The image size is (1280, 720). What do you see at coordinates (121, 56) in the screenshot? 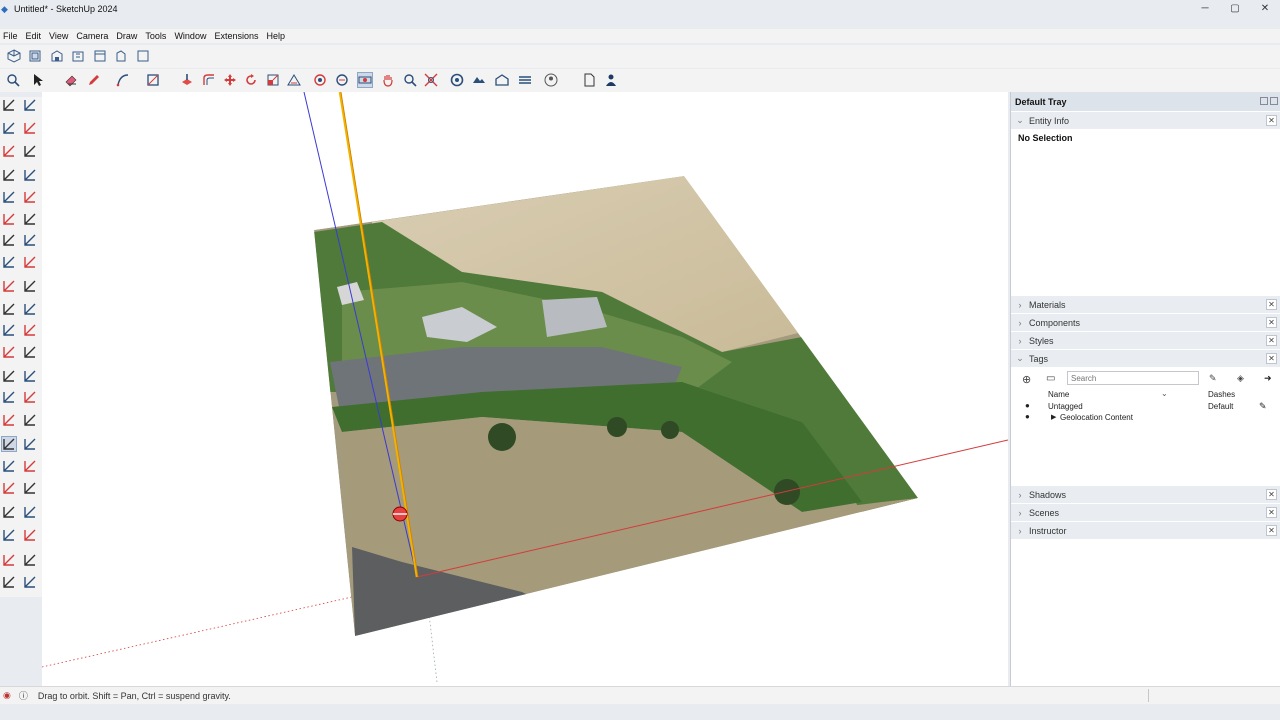
I see `left-view-icon` at bounding box center [121, 56].